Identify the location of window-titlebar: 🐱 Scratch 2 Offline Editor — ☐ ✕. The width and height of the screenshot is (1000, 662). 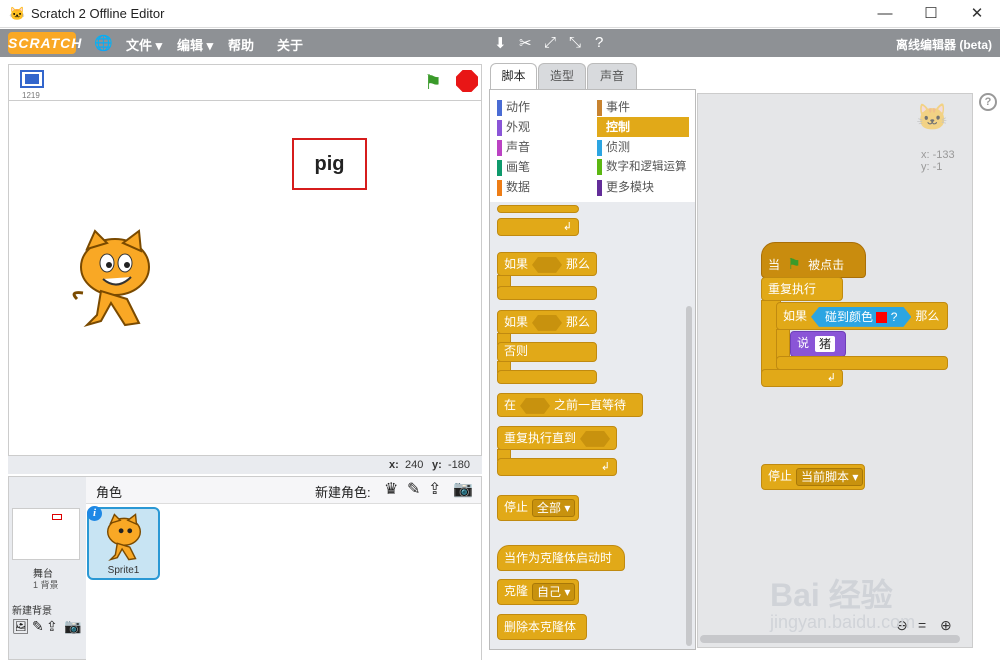
(500, 14).